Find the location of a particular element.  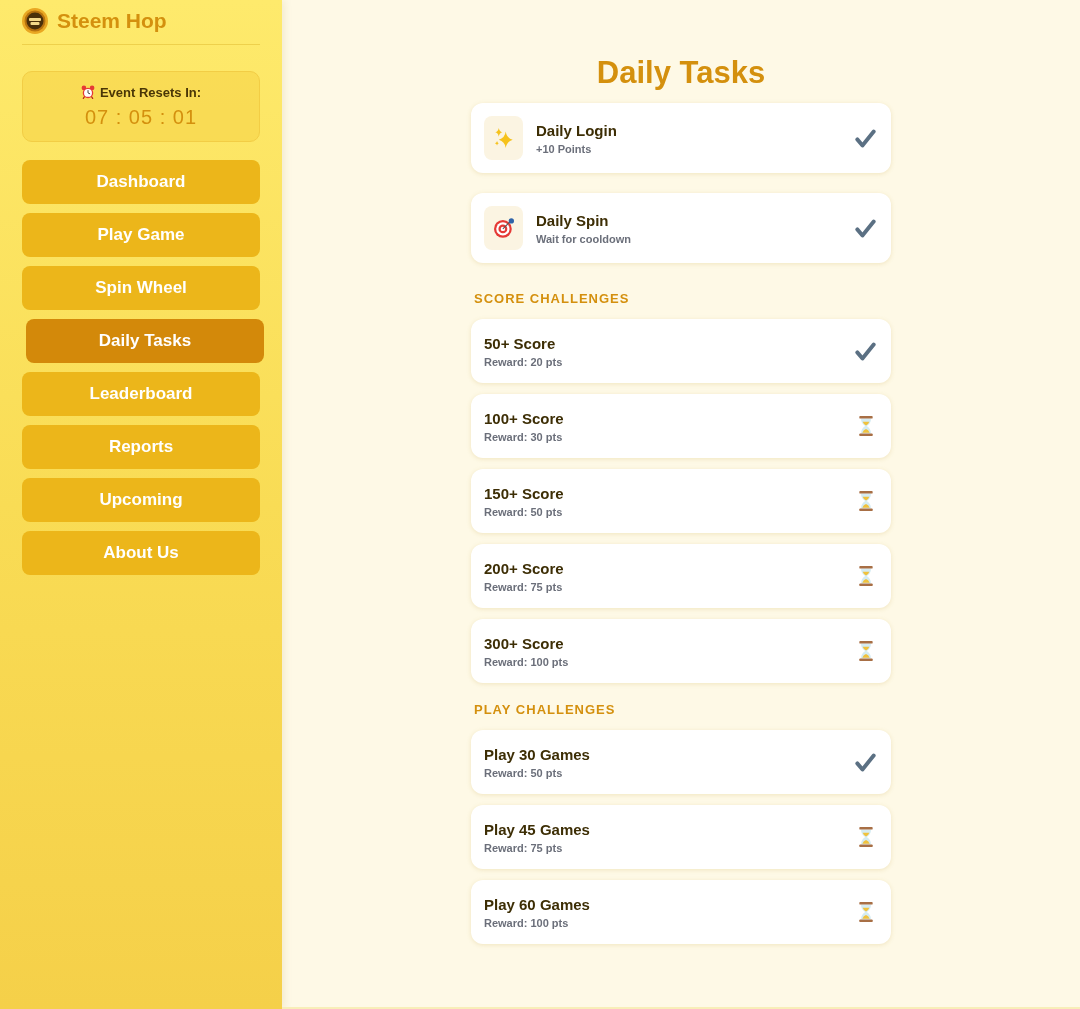

challenge-title: 200+ Score is located at coordinates (524, 568).